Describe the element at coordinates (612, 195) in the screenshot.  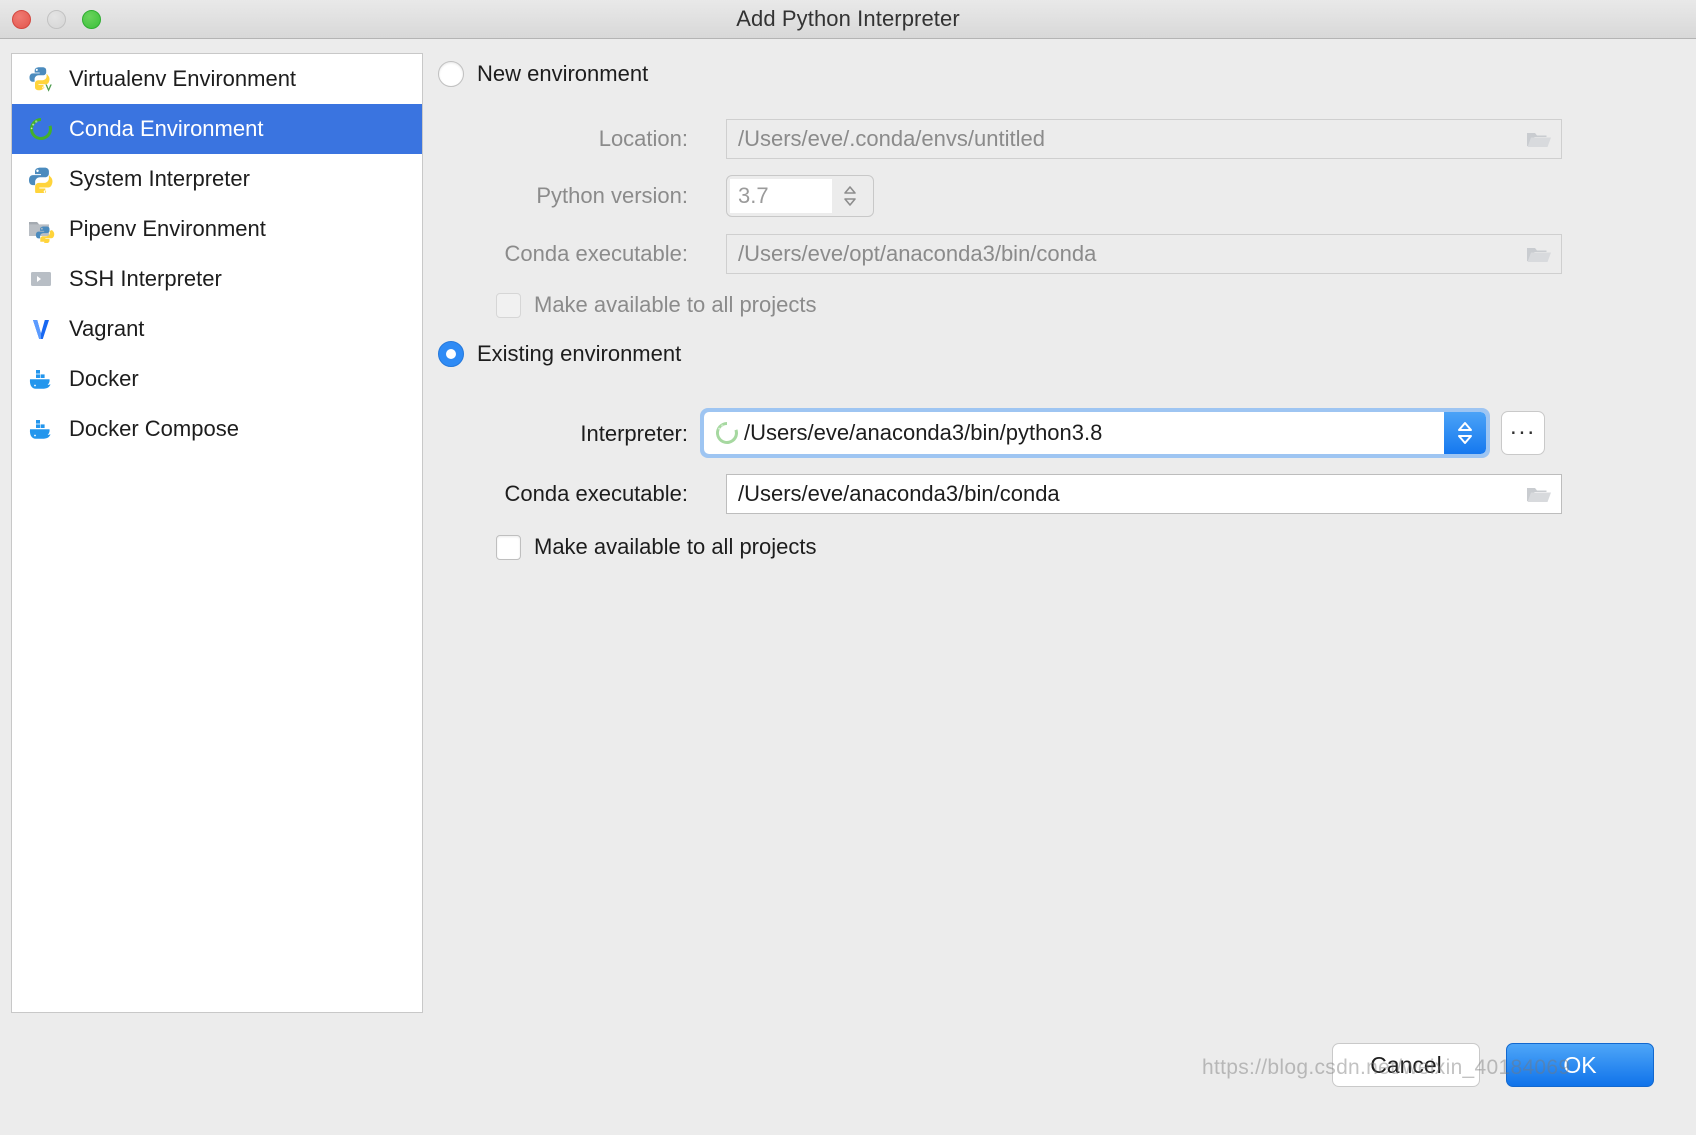
I see `new-python-version-label: Python version:` at that location.